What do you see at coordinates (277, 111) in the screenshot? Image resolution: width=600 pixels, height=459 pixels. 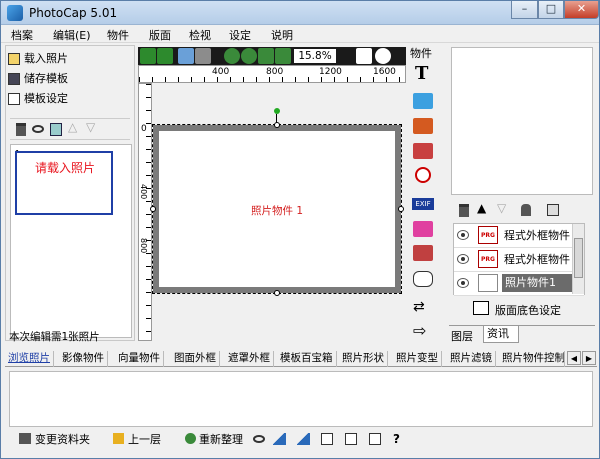 I see `rotate-handle` at bounding box center [277, 111].